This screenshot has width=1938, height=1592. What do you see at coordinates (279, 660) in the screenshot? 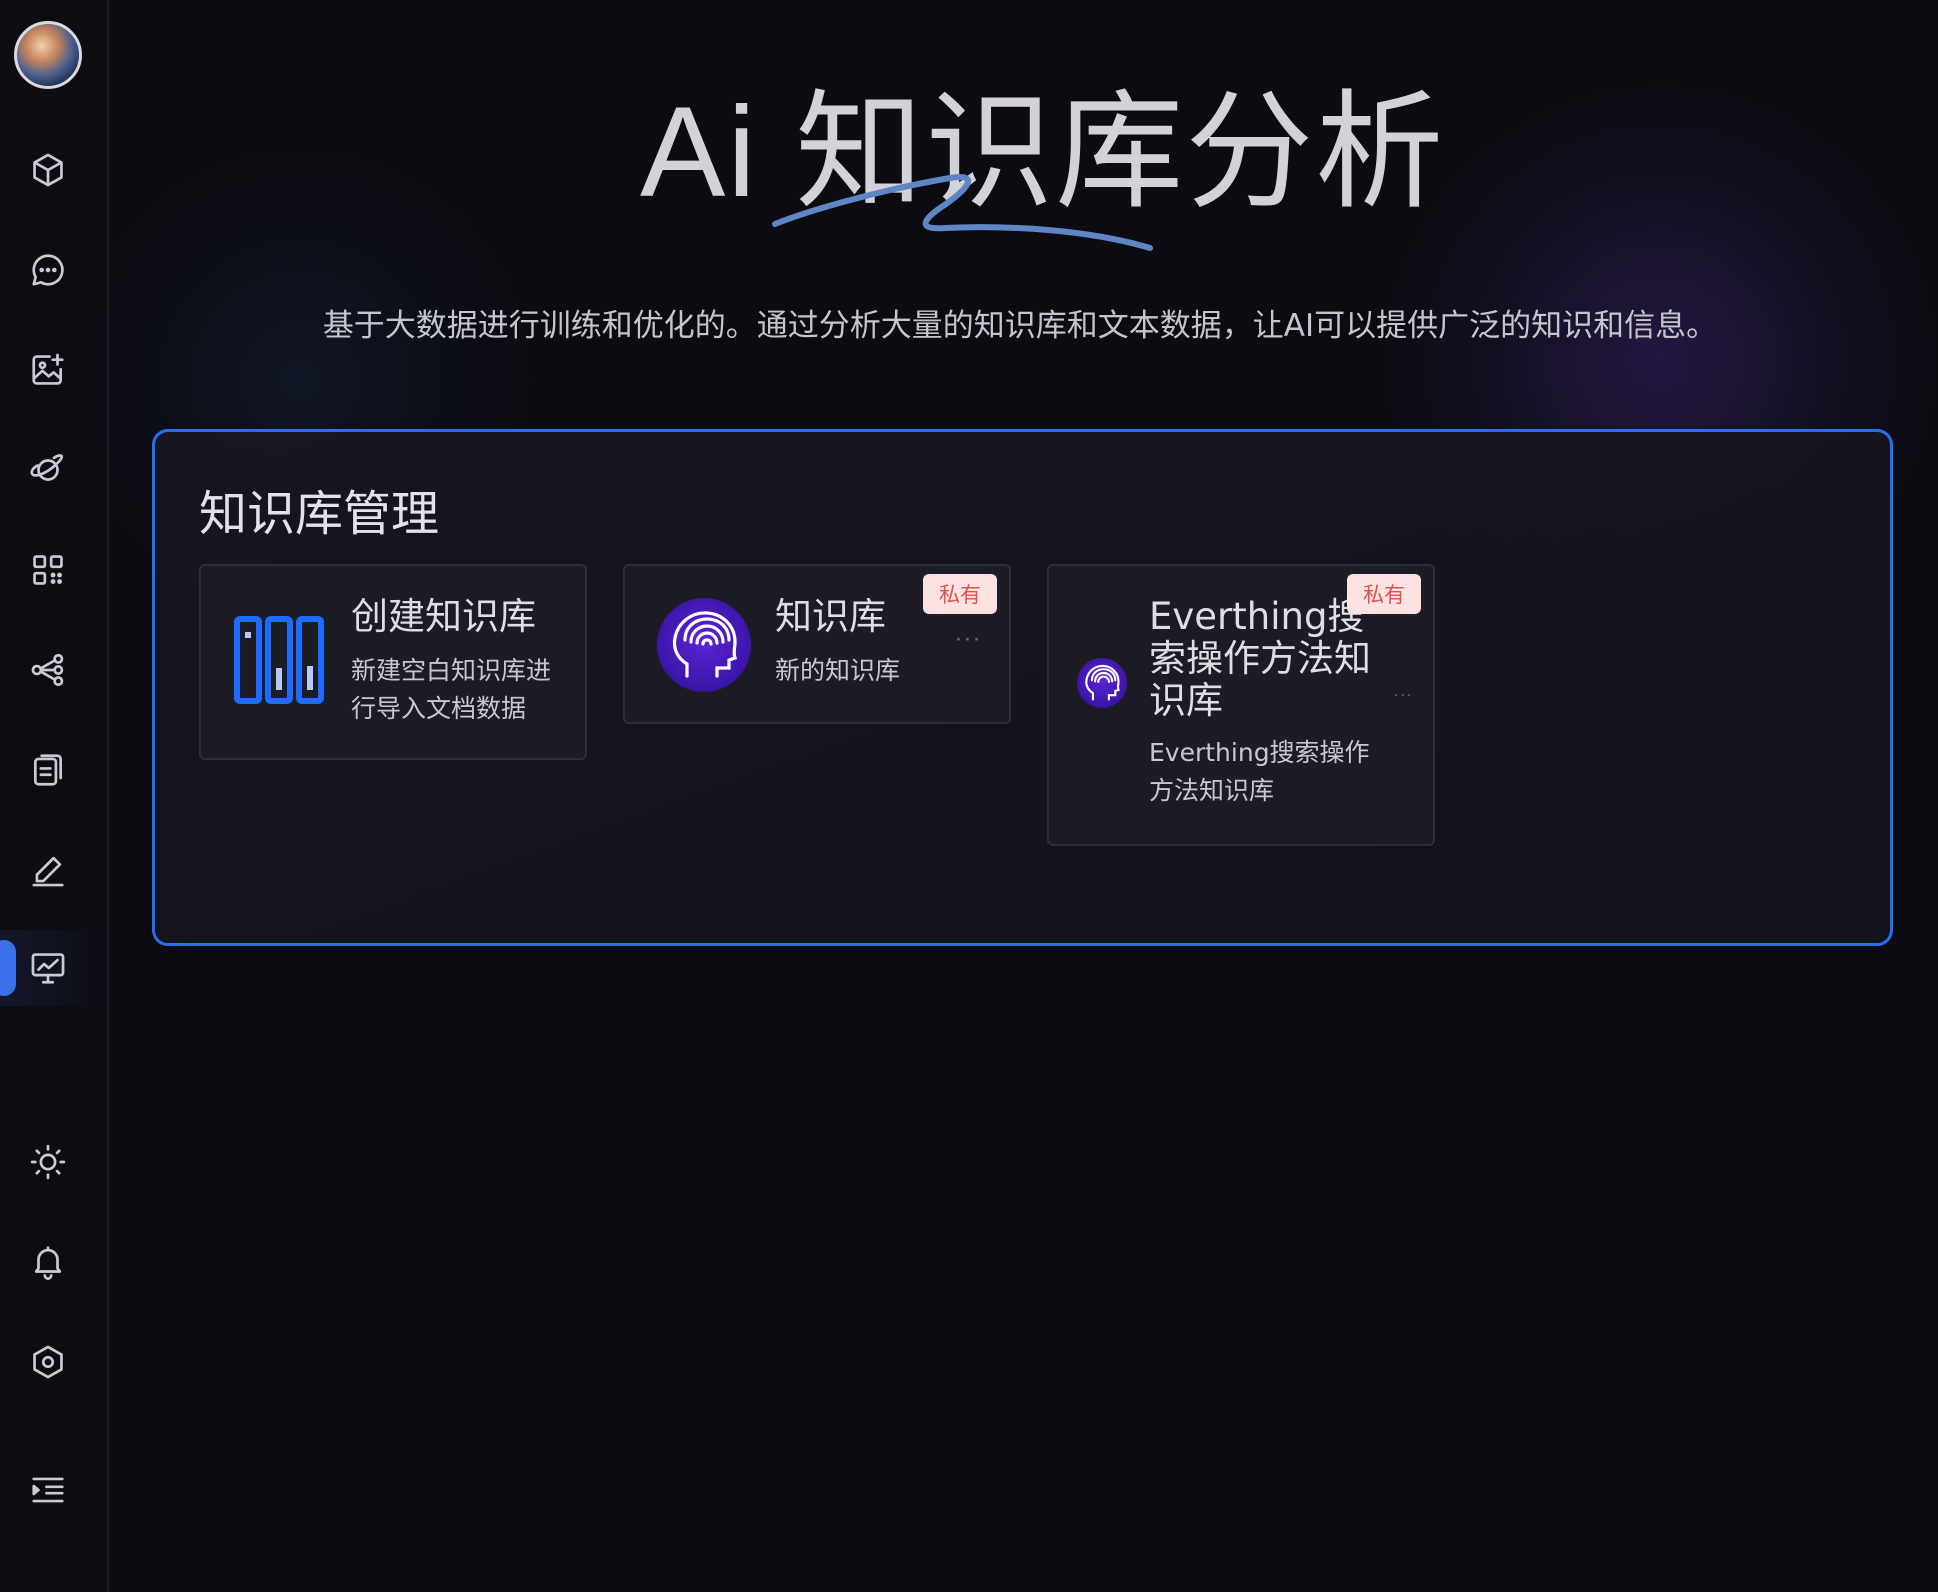
I see `library-books-icon` at bounding box center [279, 660].